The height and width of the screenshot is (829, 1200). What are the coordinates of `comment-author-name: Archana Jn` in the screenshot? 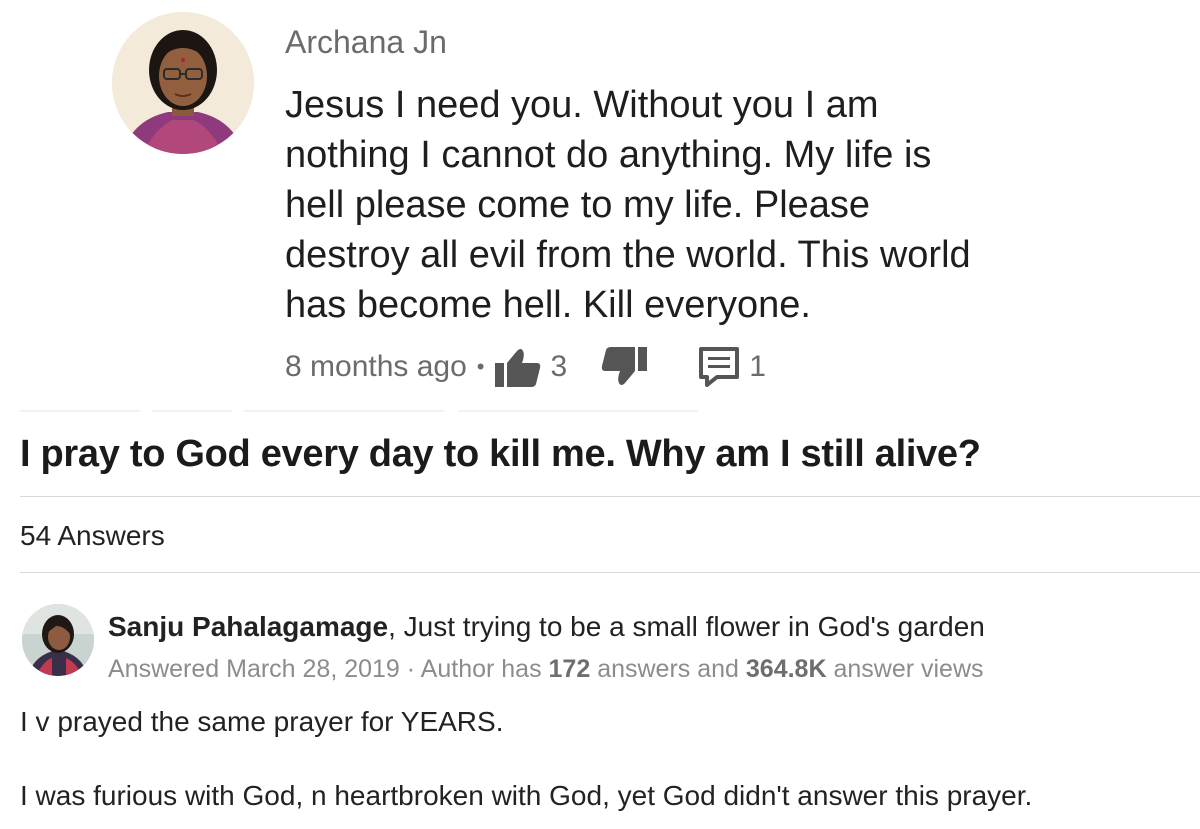 It's located at (366, 42).